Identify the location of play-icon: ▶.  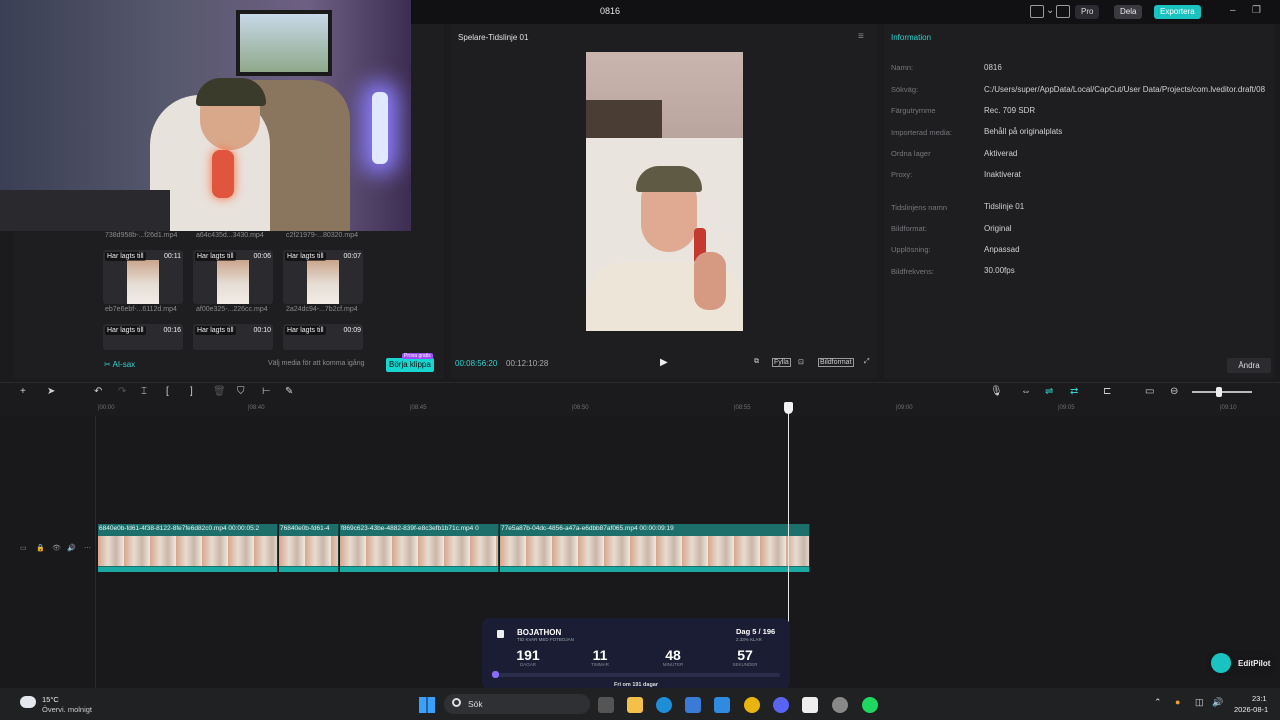
(664, 362).